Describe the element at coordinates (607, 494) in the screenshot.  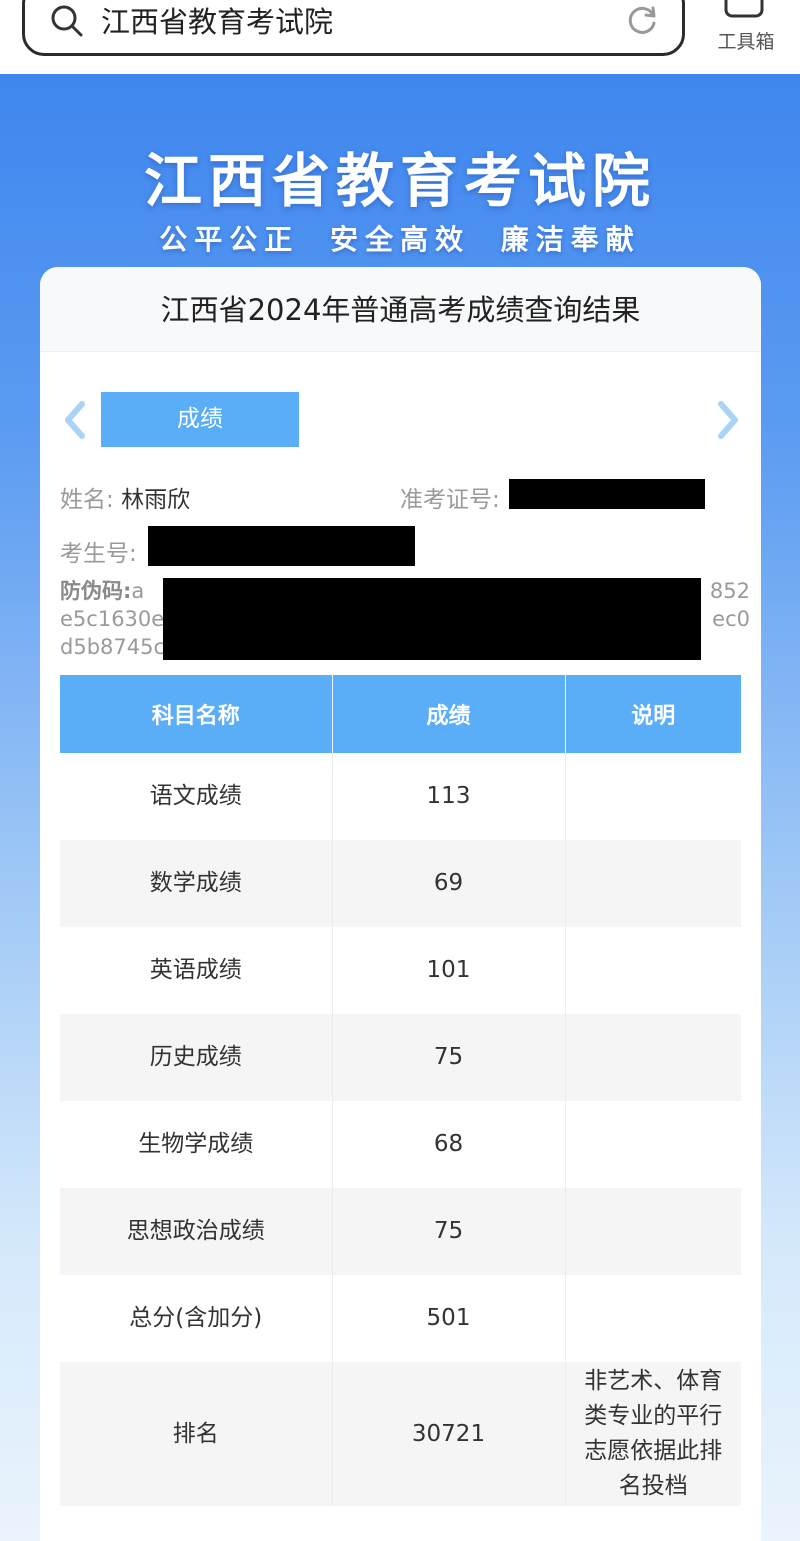
I see `redaction-admission-number` at that location.